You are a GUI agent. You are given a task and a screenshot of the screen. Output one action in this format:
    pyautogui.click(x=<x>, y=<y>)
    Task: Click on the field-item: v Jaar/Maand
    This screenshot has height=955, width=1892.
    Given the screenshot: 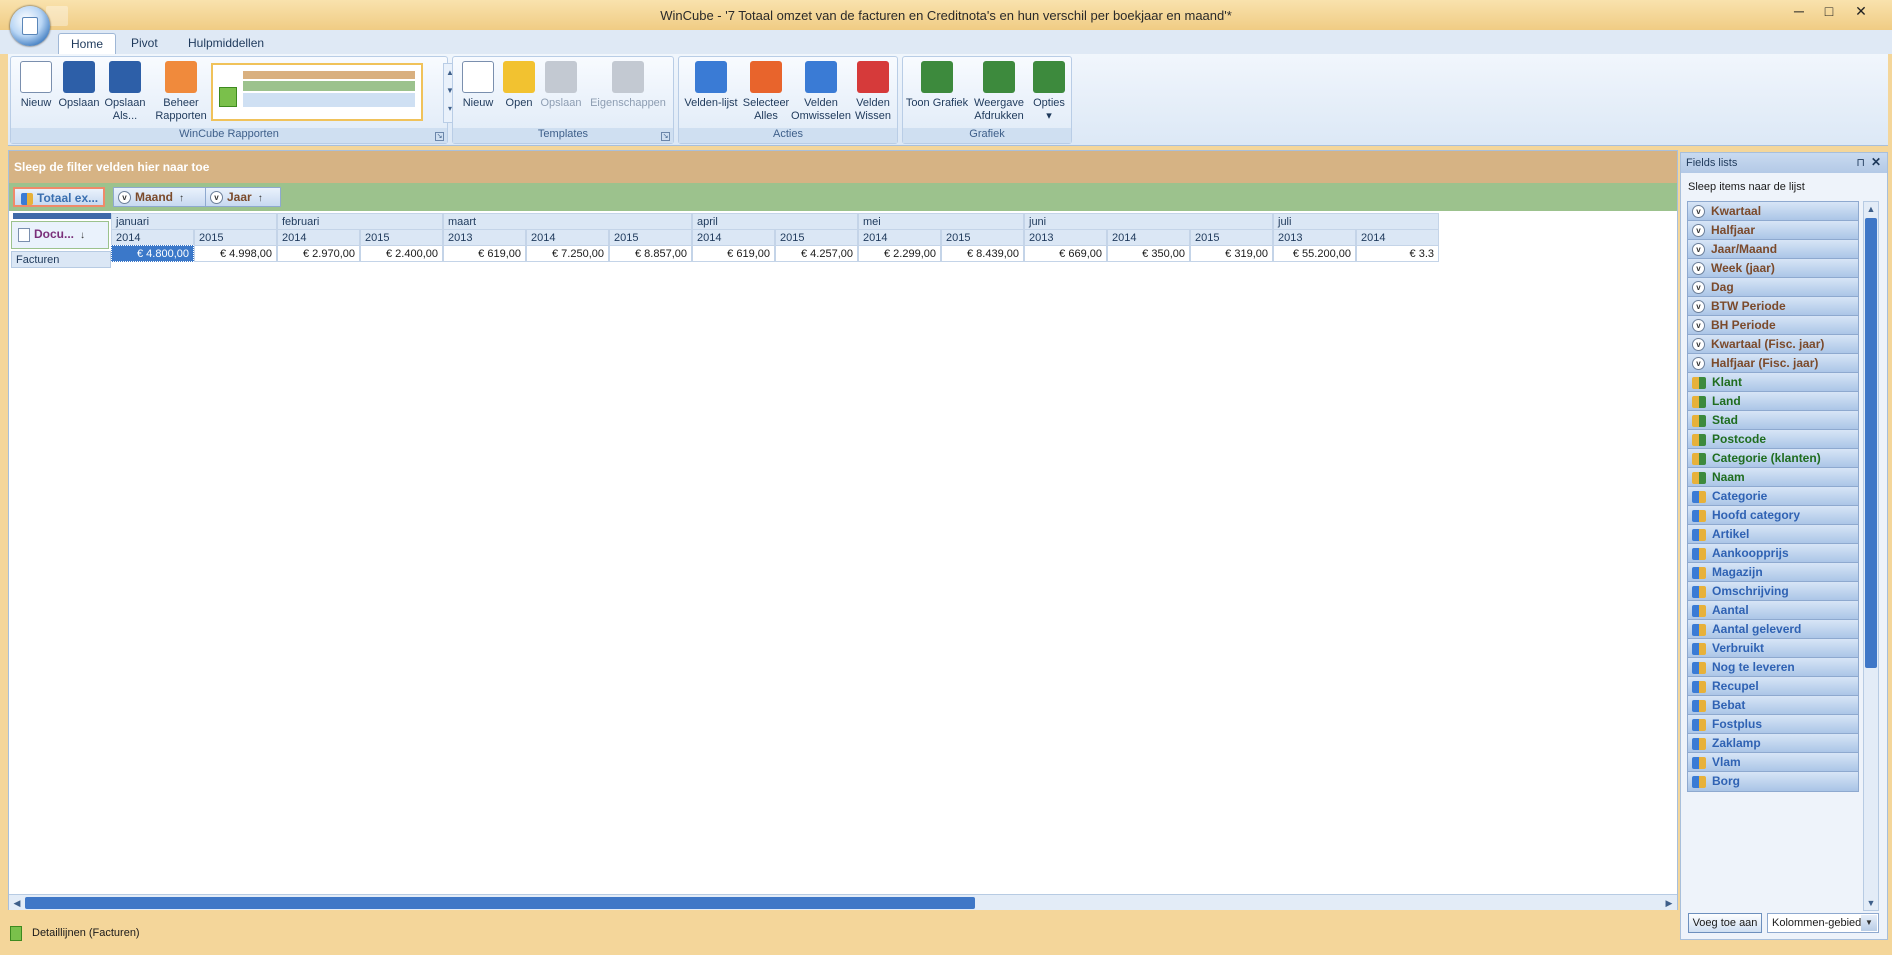 What is the action you would take?
    pyautogui.click(x=1773, y=249)
    